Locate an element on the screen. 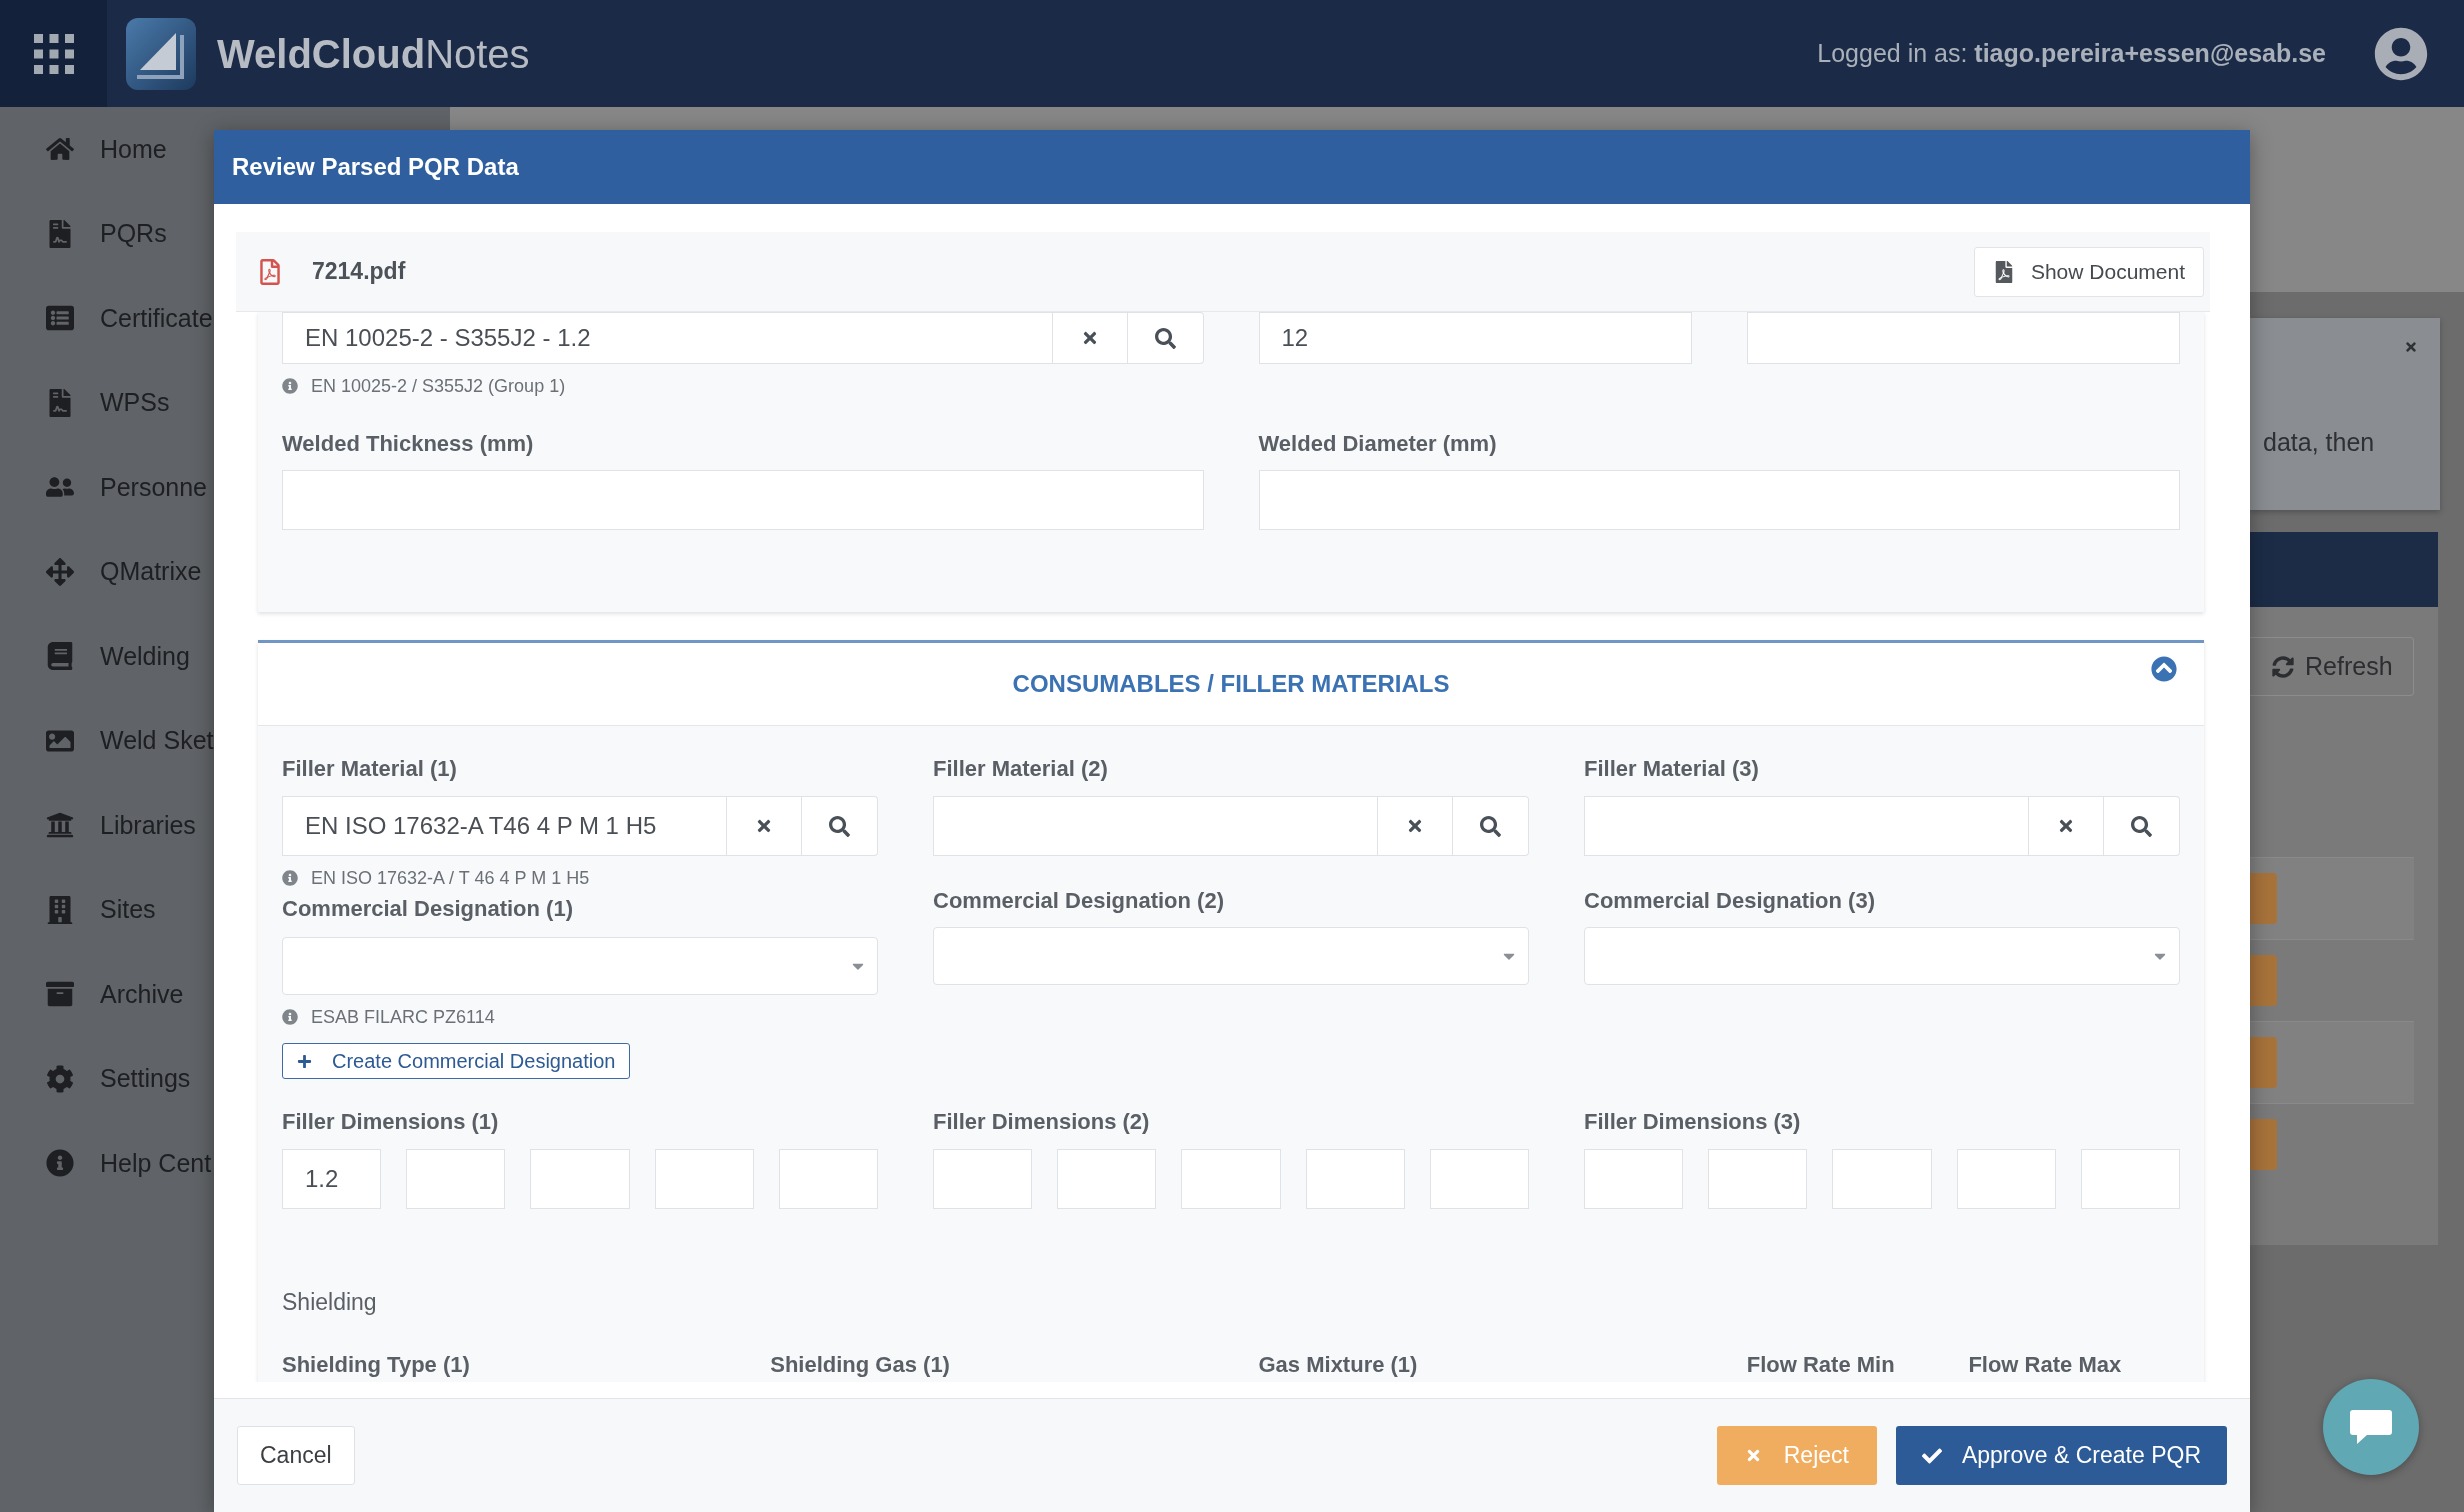 Image resolution: width=2464 pixels, height=1512 pixels. nav-link: Certificate is located at coordinates (128, 318).